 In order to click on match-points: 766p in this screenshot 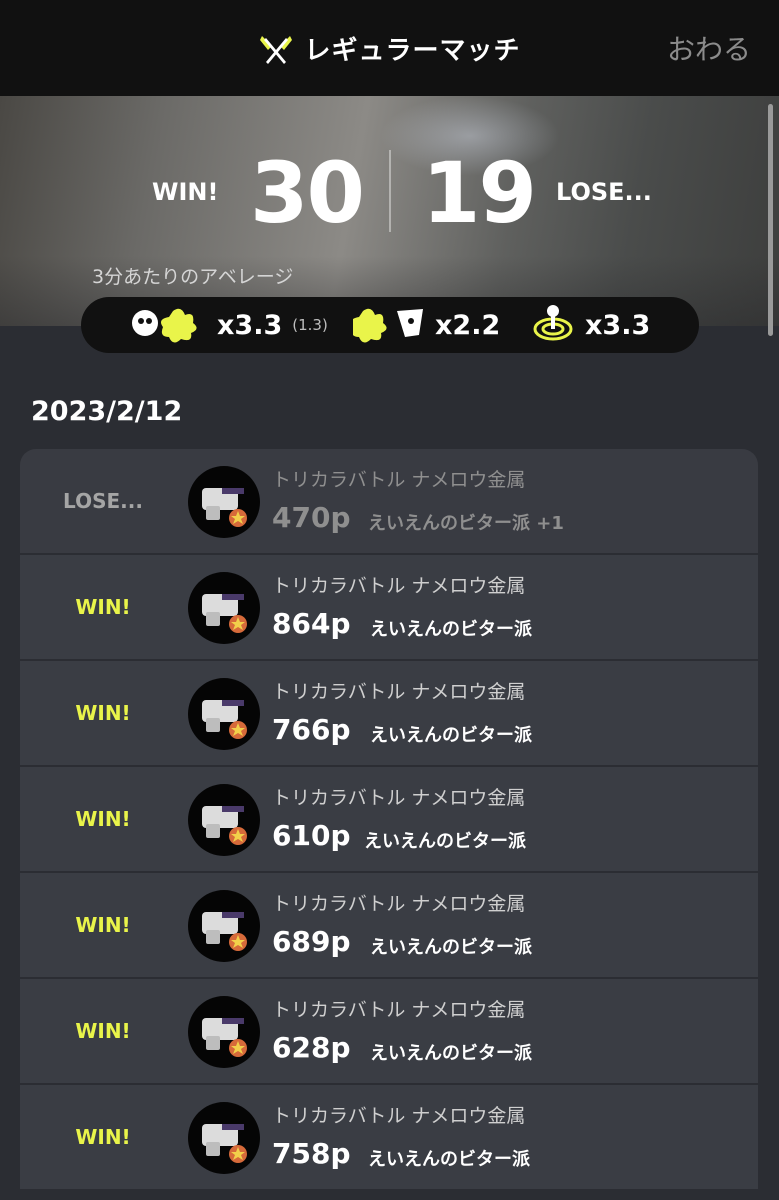, I will do `click(311, 729)`.